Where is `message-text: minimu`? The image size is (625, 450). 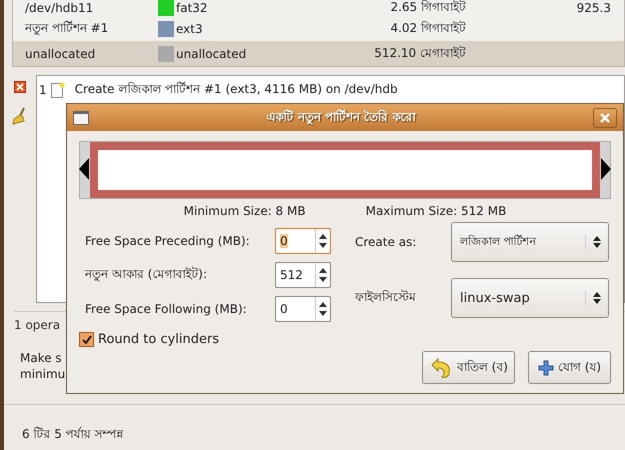
message-text: minimu is located at coordinates (43, 374).